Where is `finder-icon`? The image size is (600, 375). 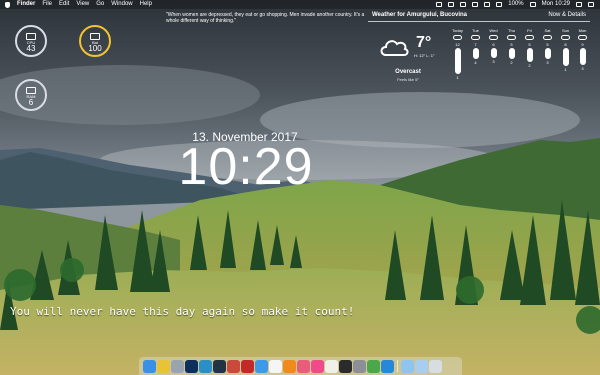
finder-icon is located at coordinates (149, 366).